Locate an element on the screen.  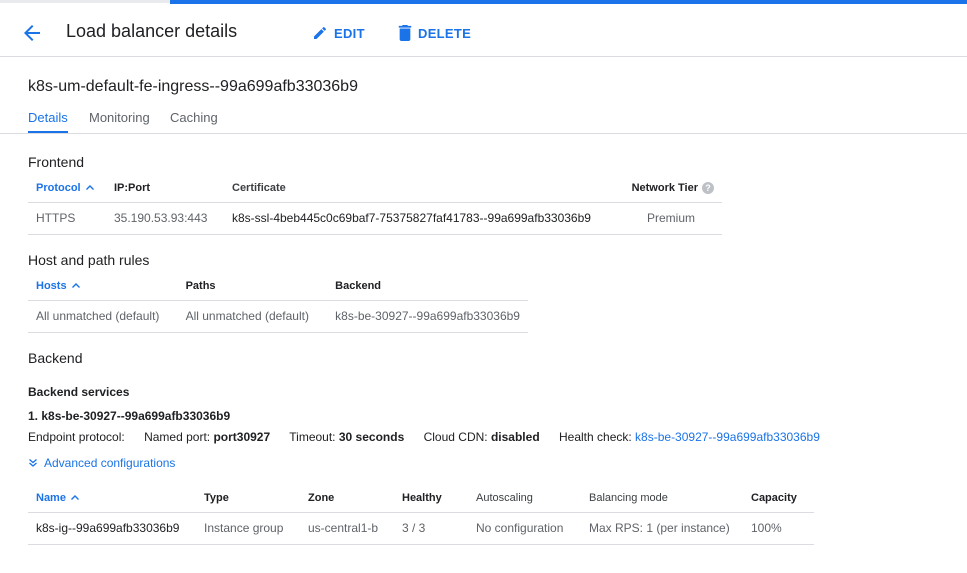
column-header-ip-port: IP:Port is located at coordinates (165, 189).